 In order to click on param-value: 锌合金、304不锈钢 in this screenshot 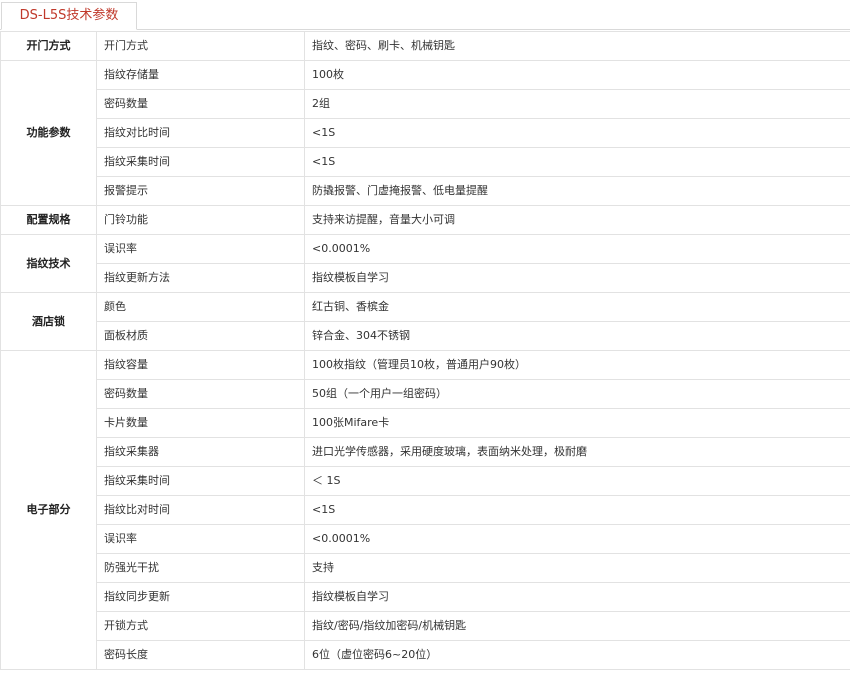, I will do `click(577, 336)`.